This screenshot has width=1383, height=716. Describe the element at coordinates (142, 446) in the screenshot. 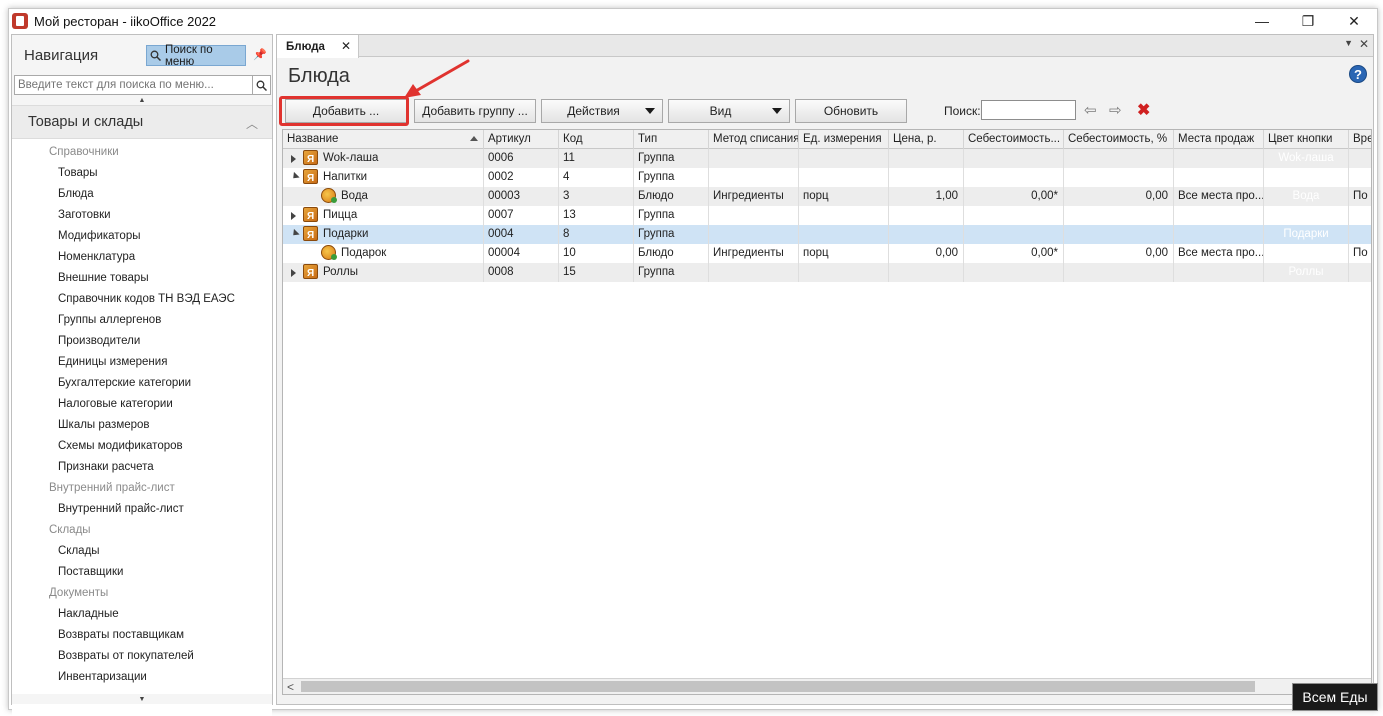

I see `nav-item: Схемы модификаторов` at that location.